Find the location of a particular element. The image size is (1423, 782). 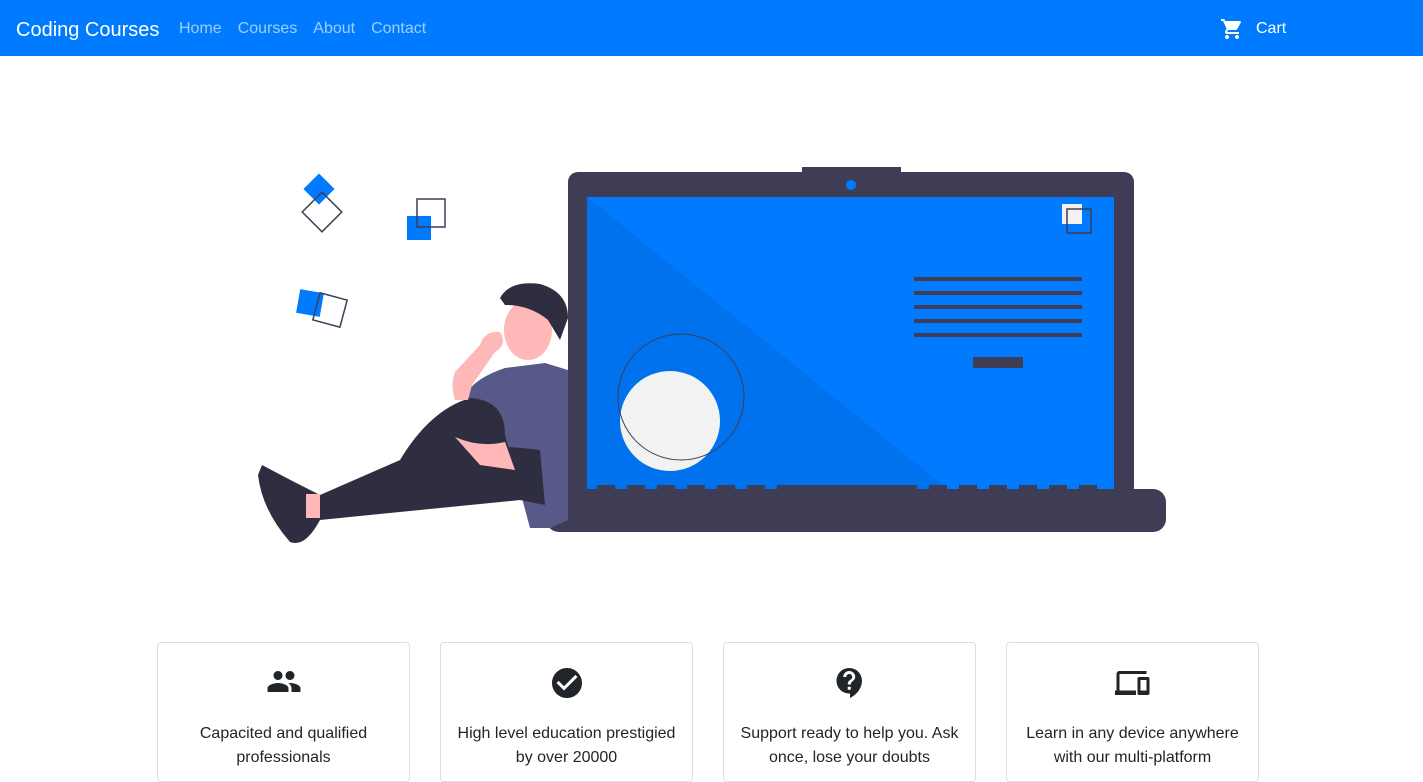

person-figure is located at coordinates (413, 413).